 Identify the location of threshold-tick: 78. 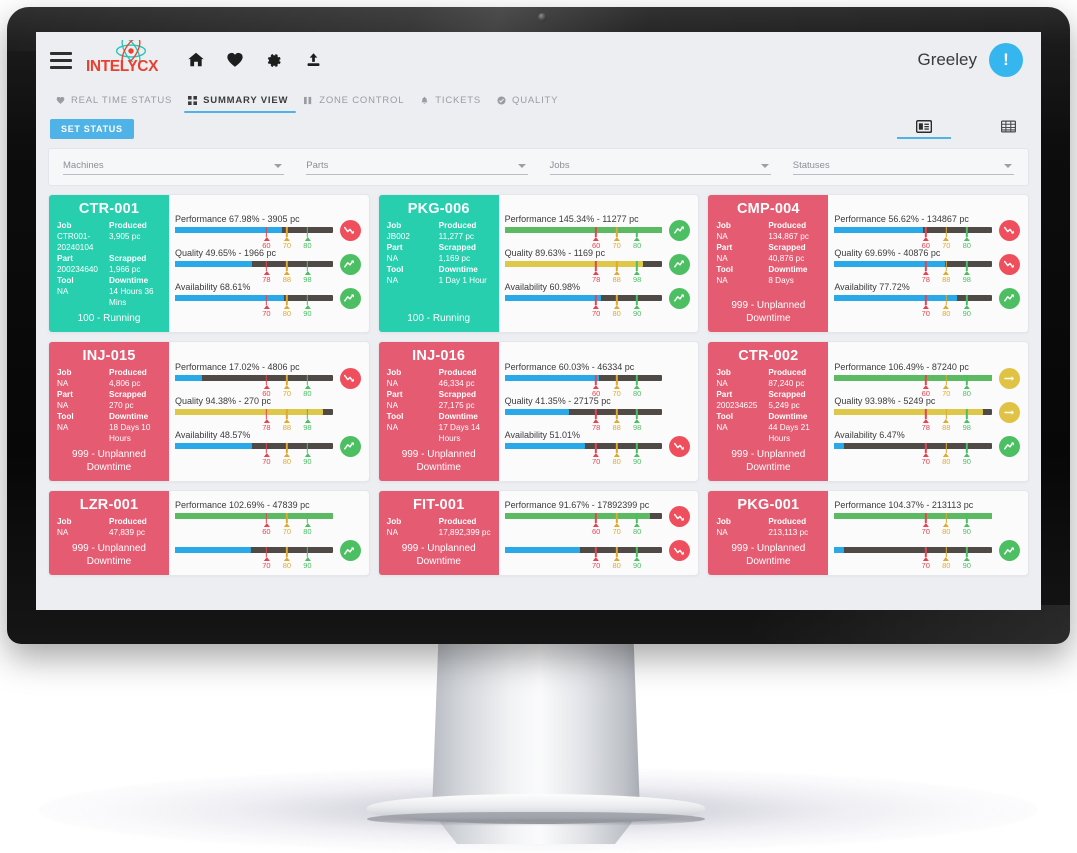
(596, 420).